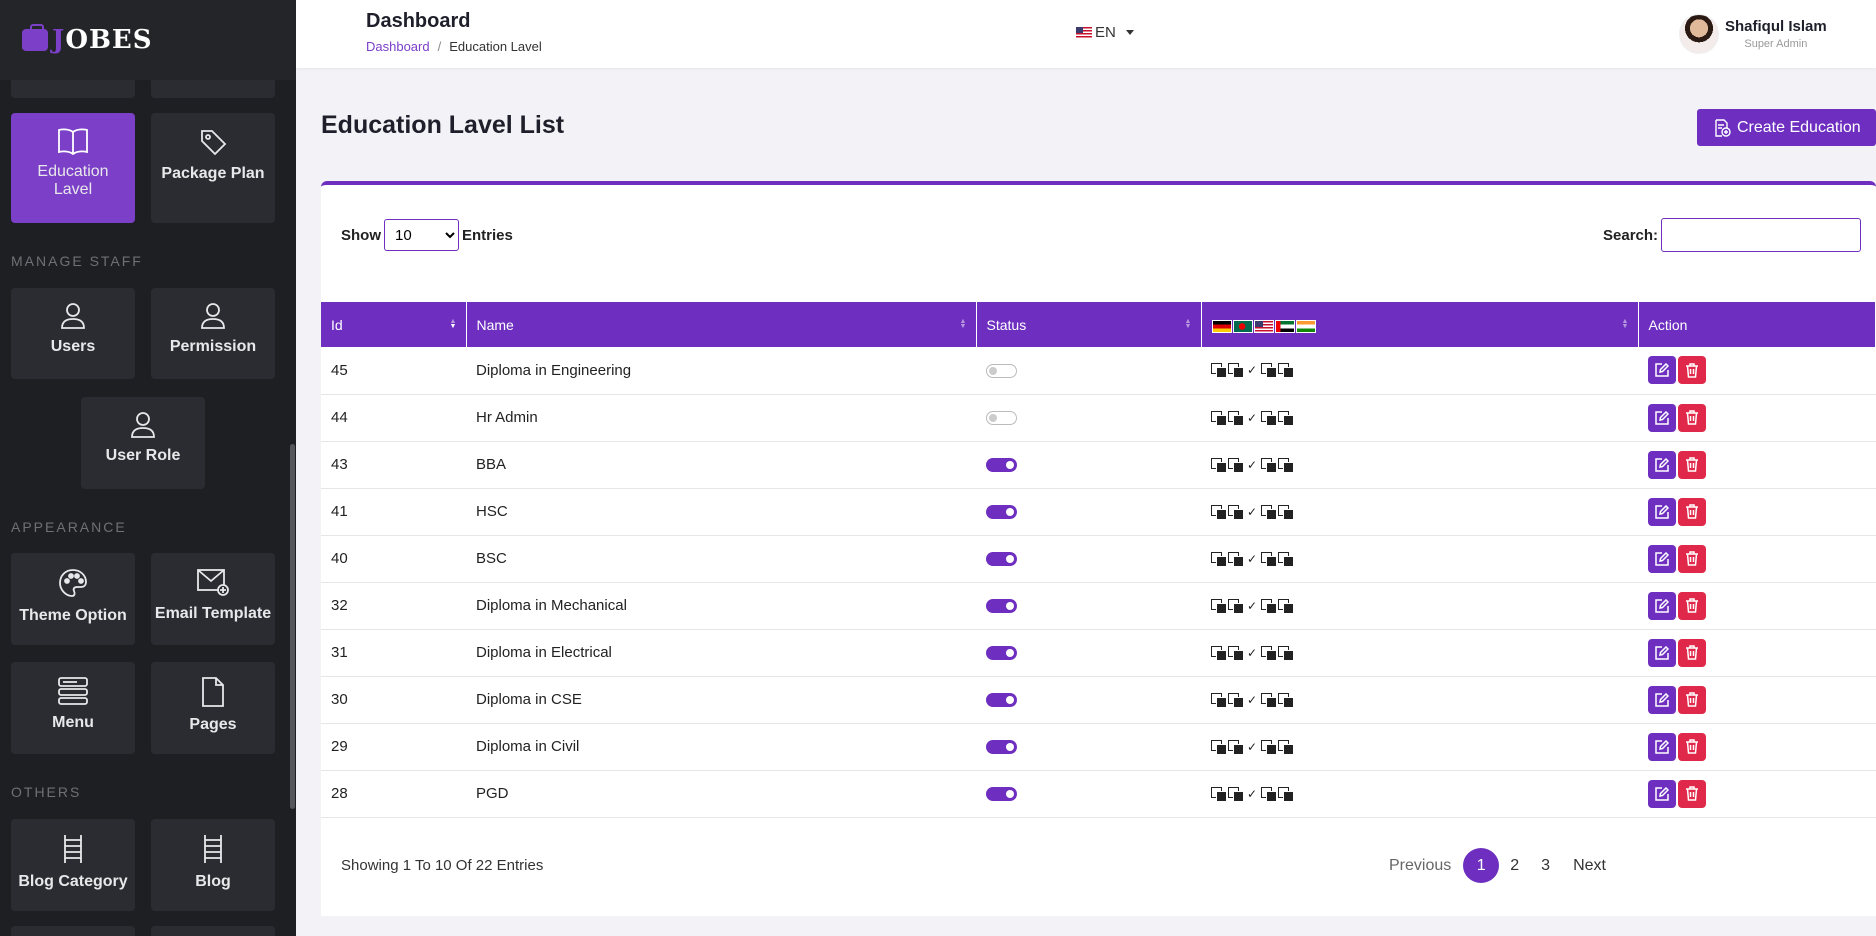 The width and height of the screenshot is (1876, 936). What do you see at coordinates (213, 865) in the screenshot?
I see `sidebar-item-blog: Blog` at bounding box center [213, 865].